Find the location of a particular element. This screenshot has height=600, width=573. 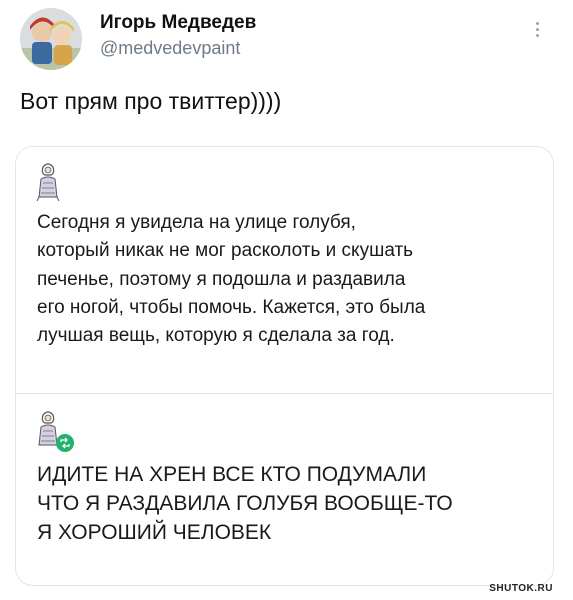

avatar-photo is located at coordinates (51, 39).